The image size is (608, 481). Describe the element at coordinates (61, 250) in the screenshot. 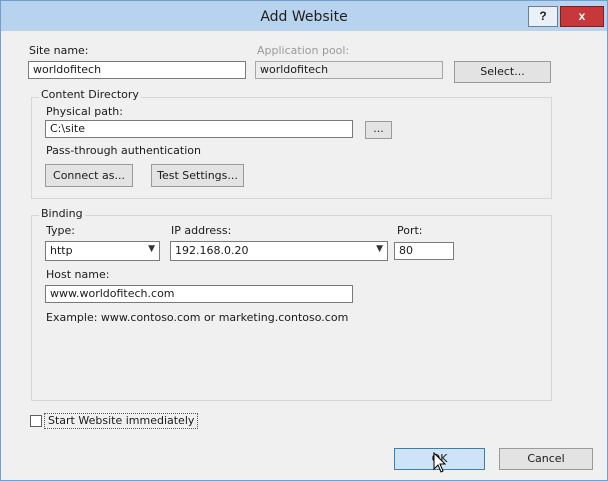

I see `type-select-value: http` at that location.